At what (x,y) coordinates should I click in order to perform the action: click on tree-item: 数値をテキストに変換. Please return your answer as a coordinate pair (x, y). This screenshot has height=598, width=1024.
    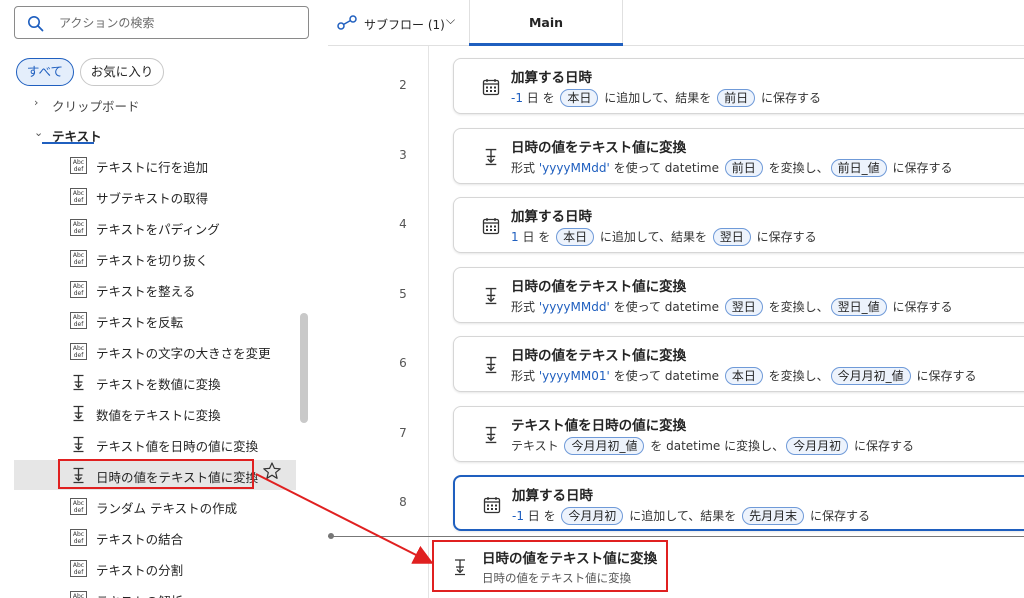
    Looking at the image, I should click on (155, 413).